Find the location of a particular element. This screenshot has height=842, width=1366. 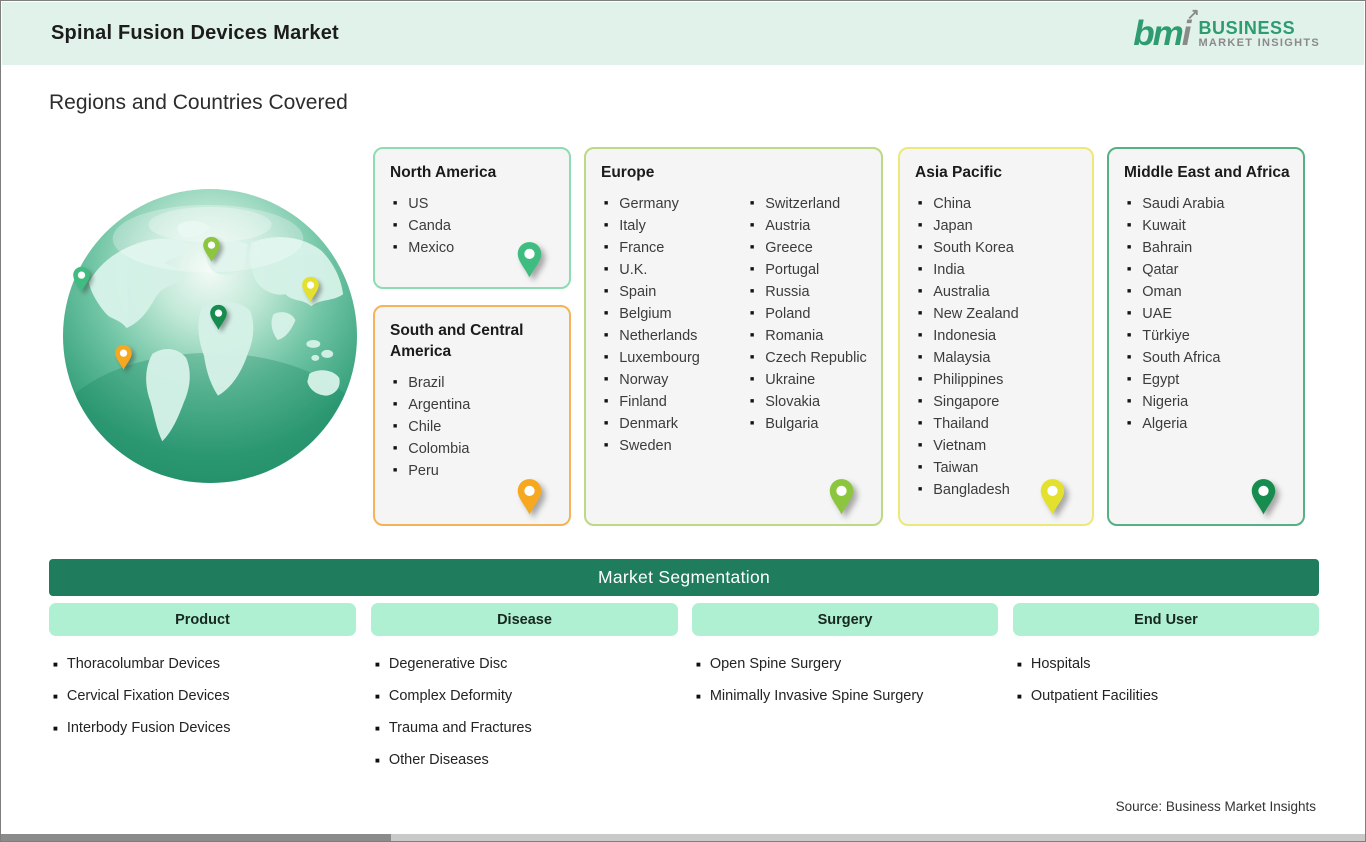

section-title: Regions and Countries Covered is located at coordinates (198, 102).